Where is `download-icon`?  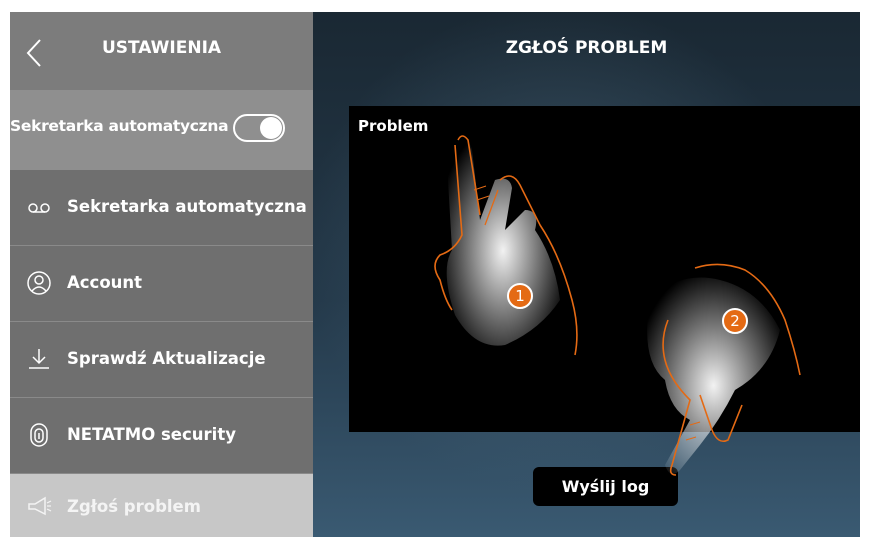 download-icon is located at coordinates (39, 359).